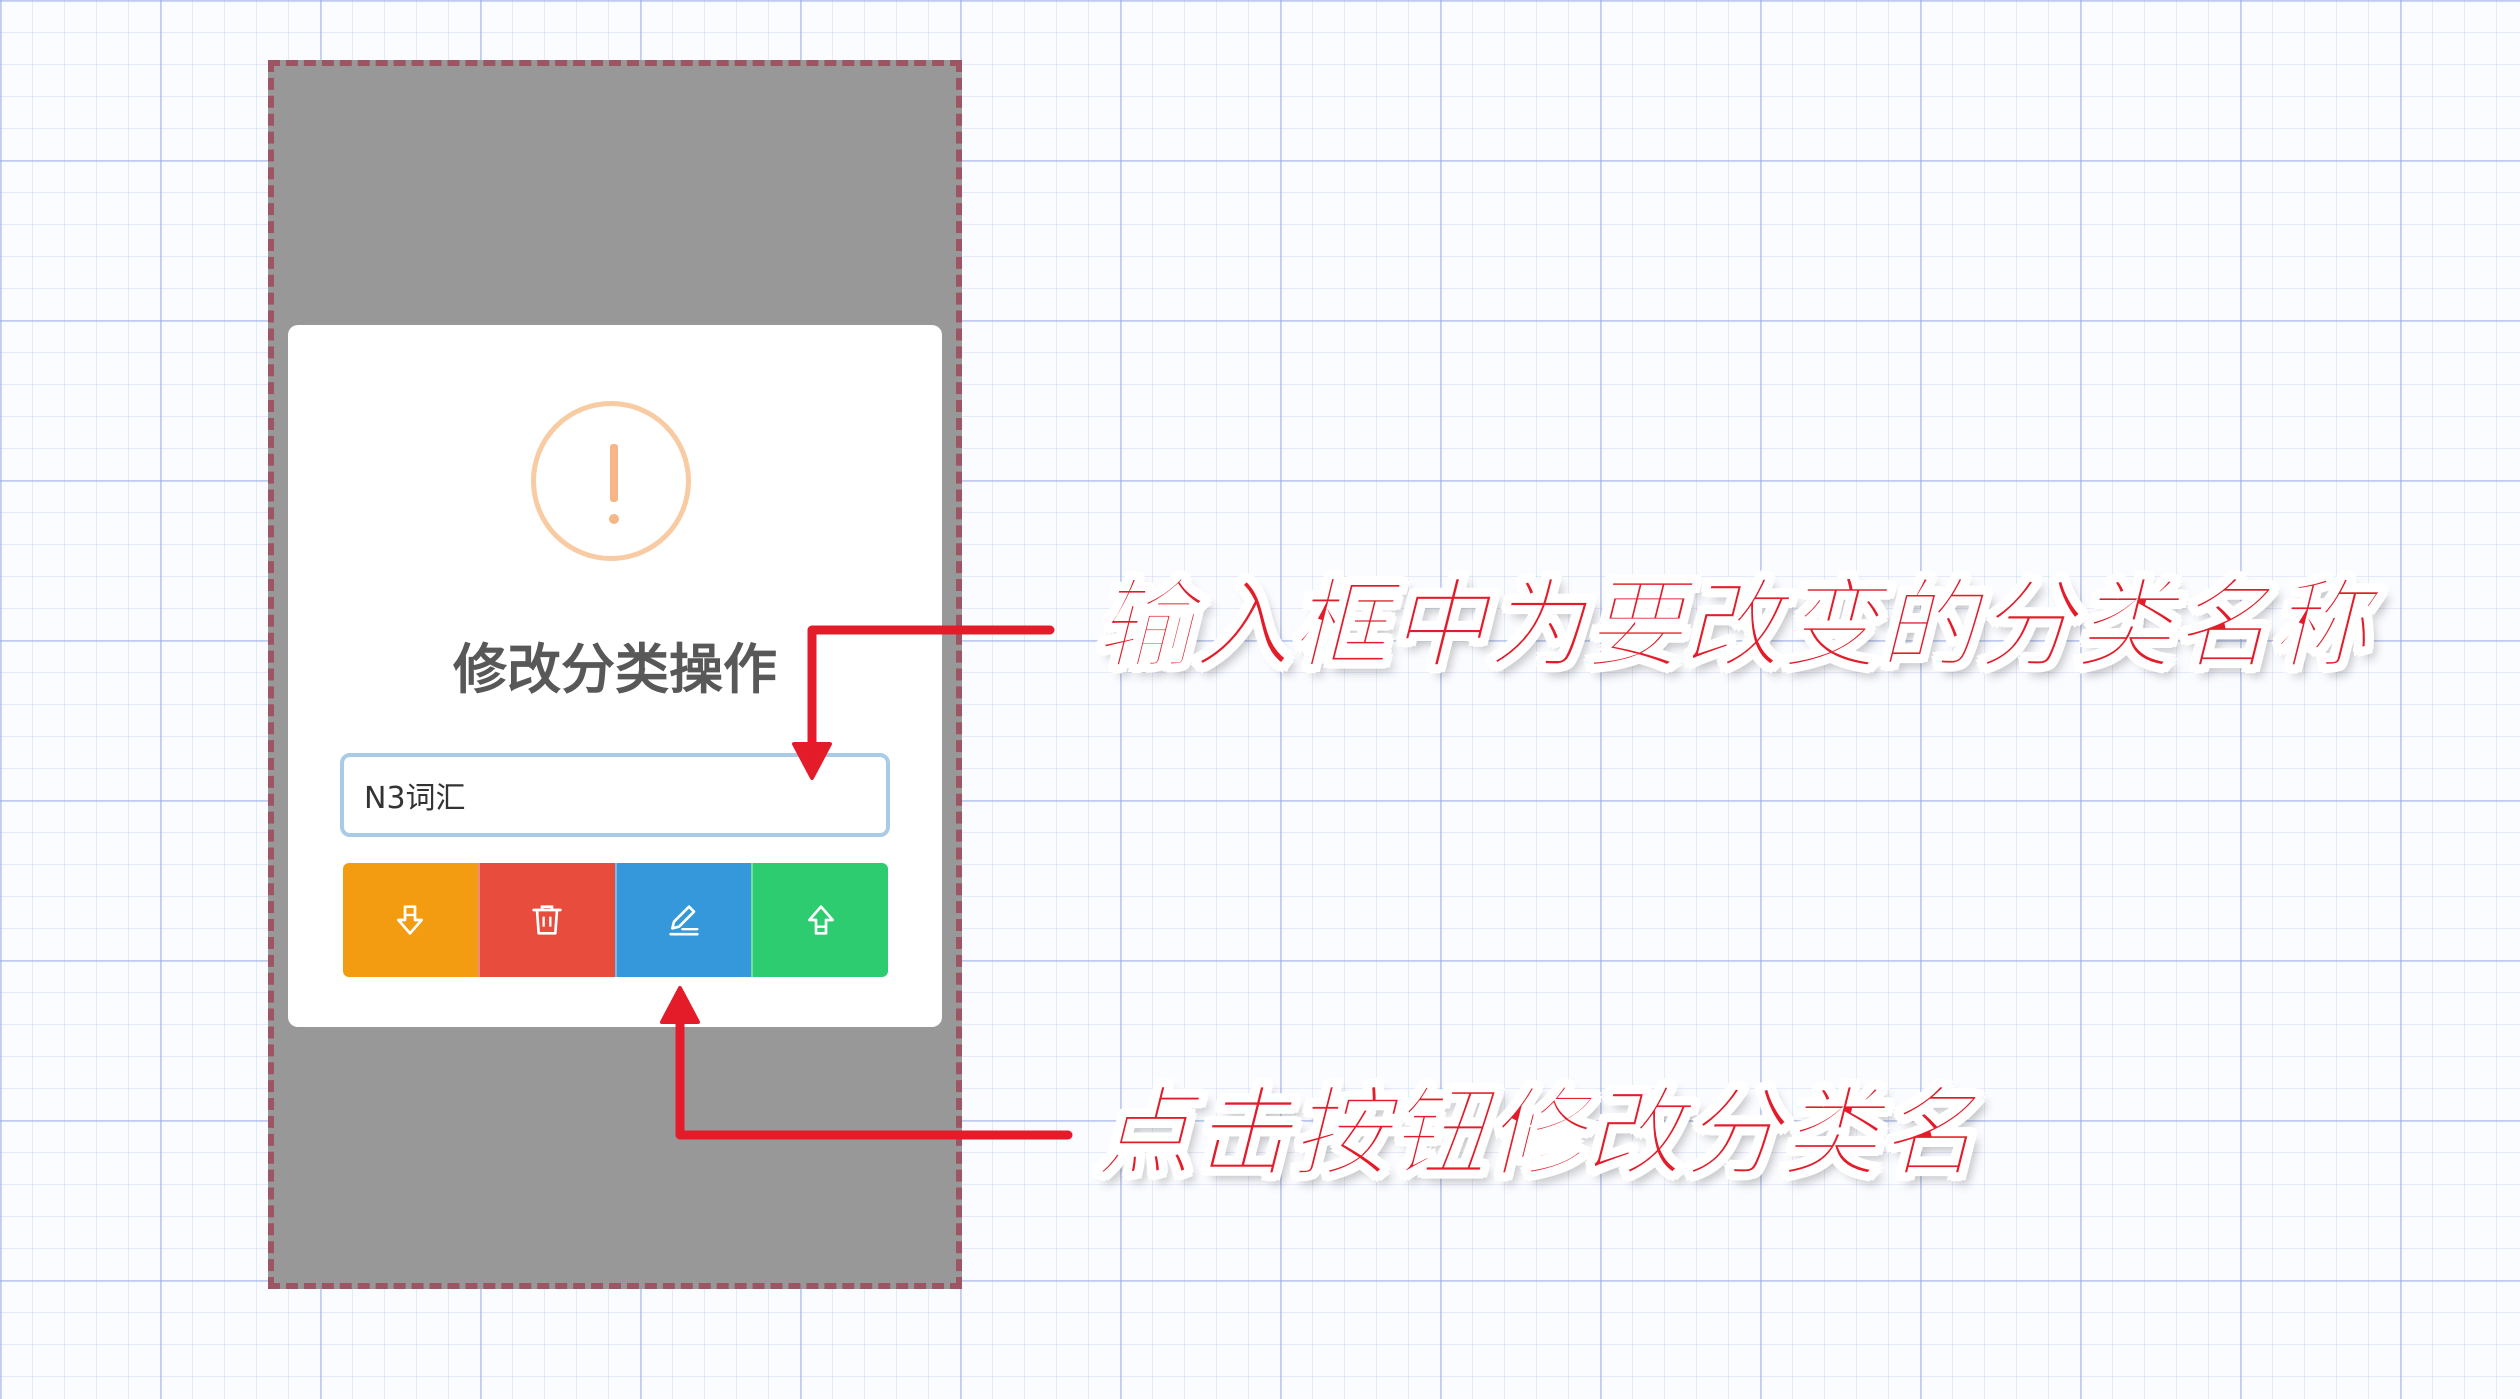  I want to click on modify-category-dialog: 修改分类操作, so click(615, 676).